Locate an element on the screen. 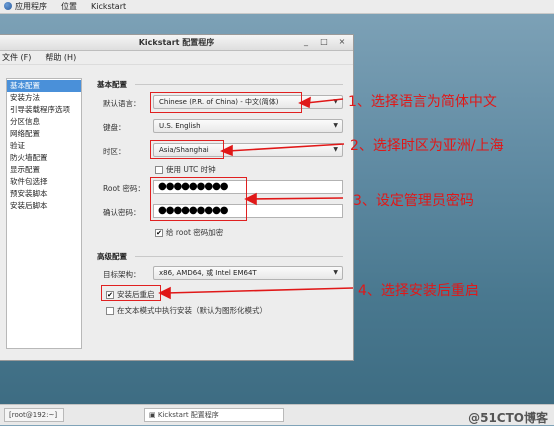 The height and width of the screenshot is (426, 554). annotation-3: 3、设定管理员密码 is located at coordinates (413, 201).